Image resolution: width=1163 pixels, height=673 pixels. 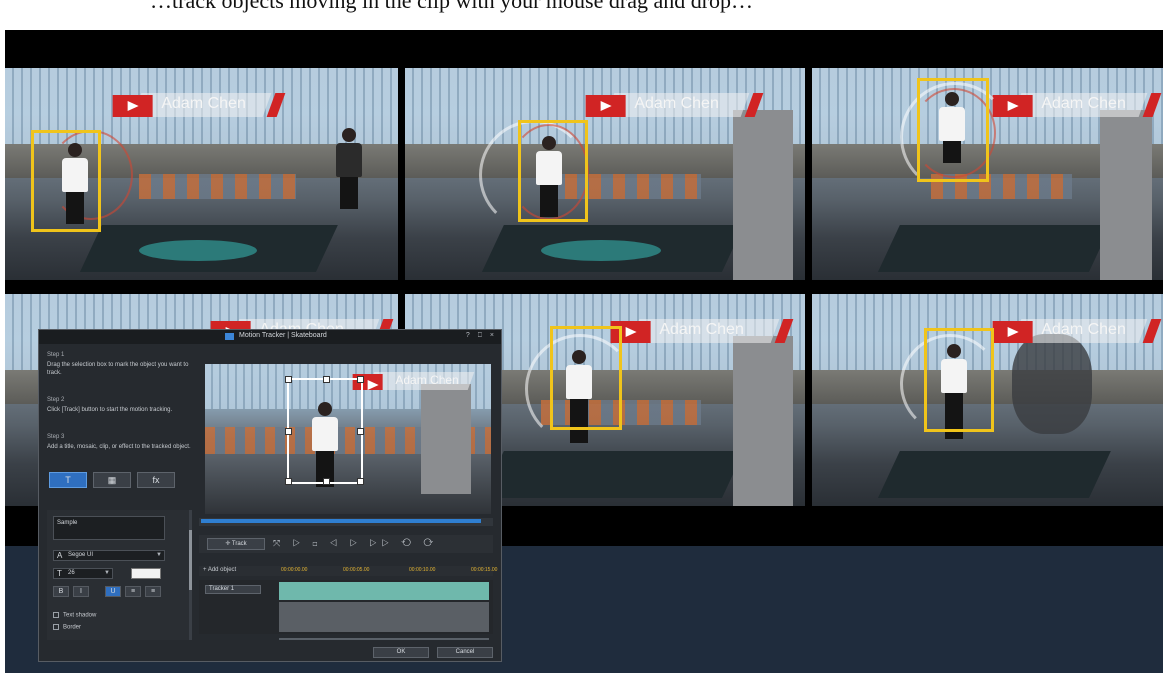 I want to click on selection-box, so click(x=324, y=430).